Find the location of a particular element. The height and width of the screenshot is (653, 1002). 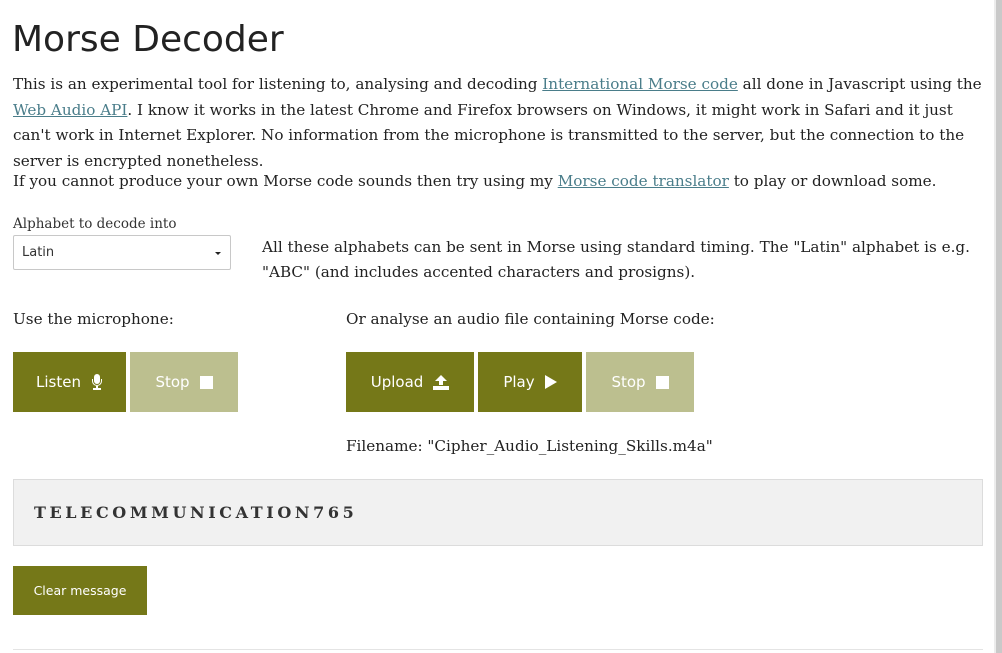

upload-icon is located at coordinates (441, 382).